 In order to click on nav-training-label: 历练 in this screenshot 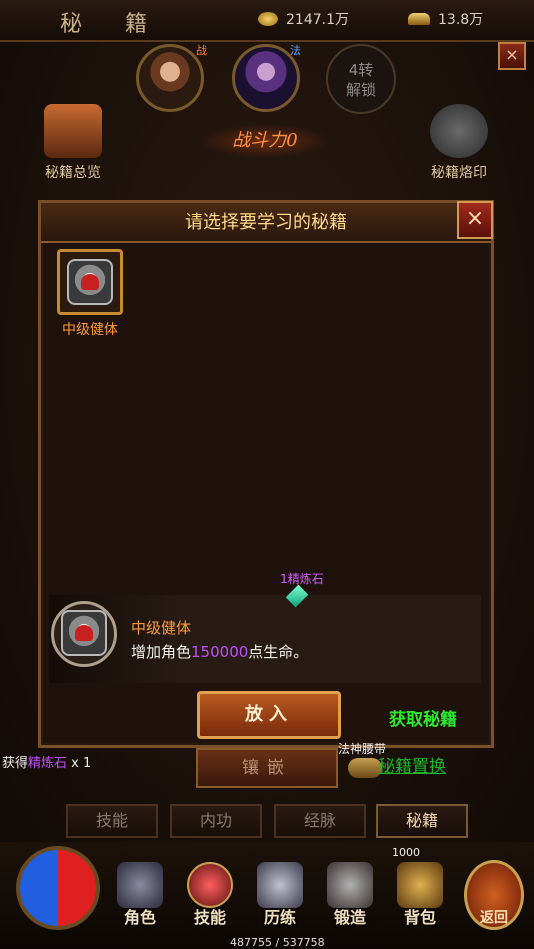, I will do `click(279, 917)`.